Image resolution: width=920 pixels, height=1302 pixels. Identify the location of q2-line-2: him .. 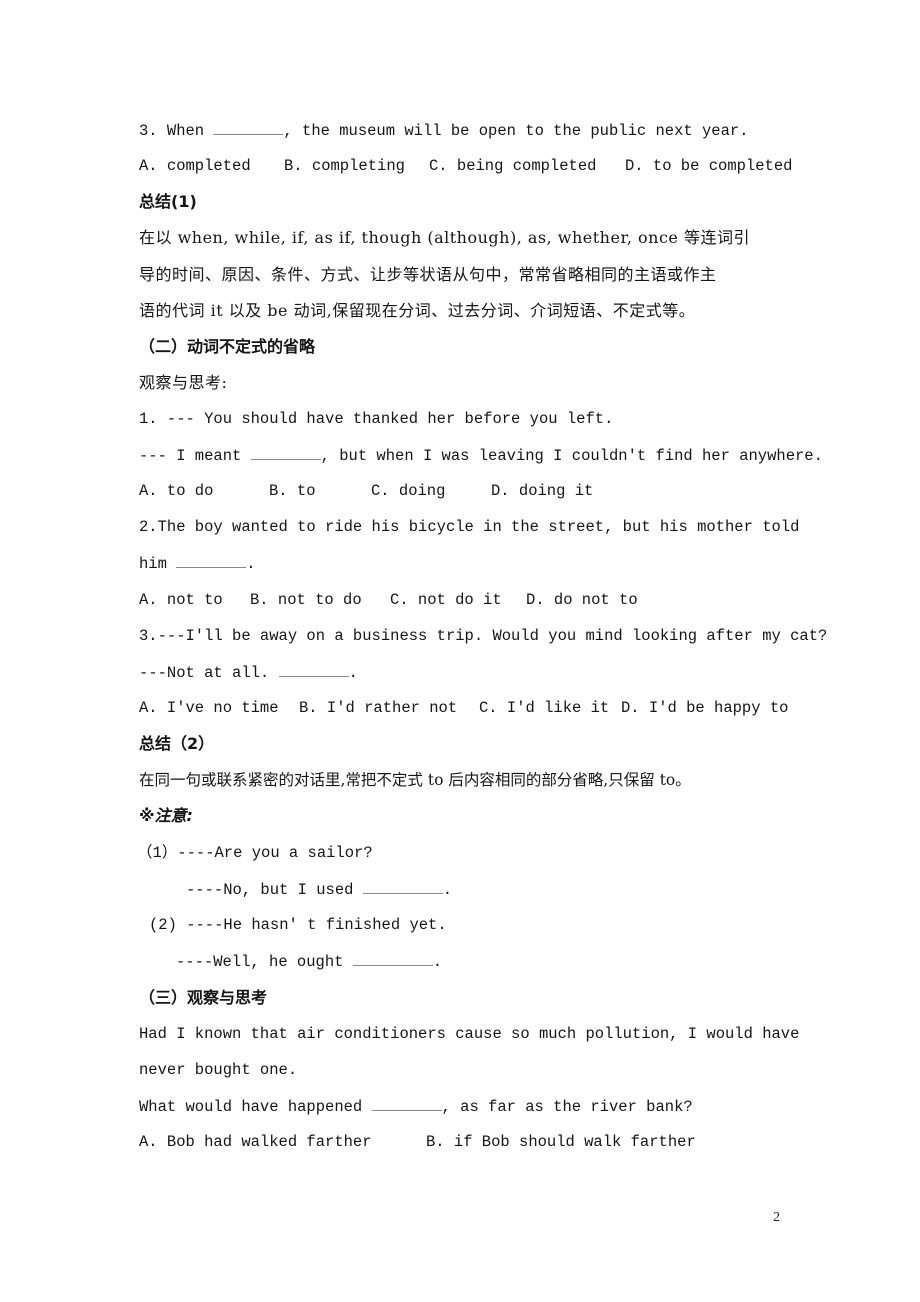
(197, 563).